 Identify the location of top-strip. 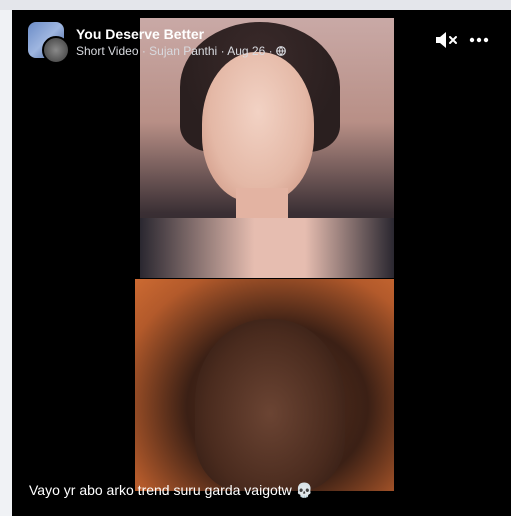
(255, 5).